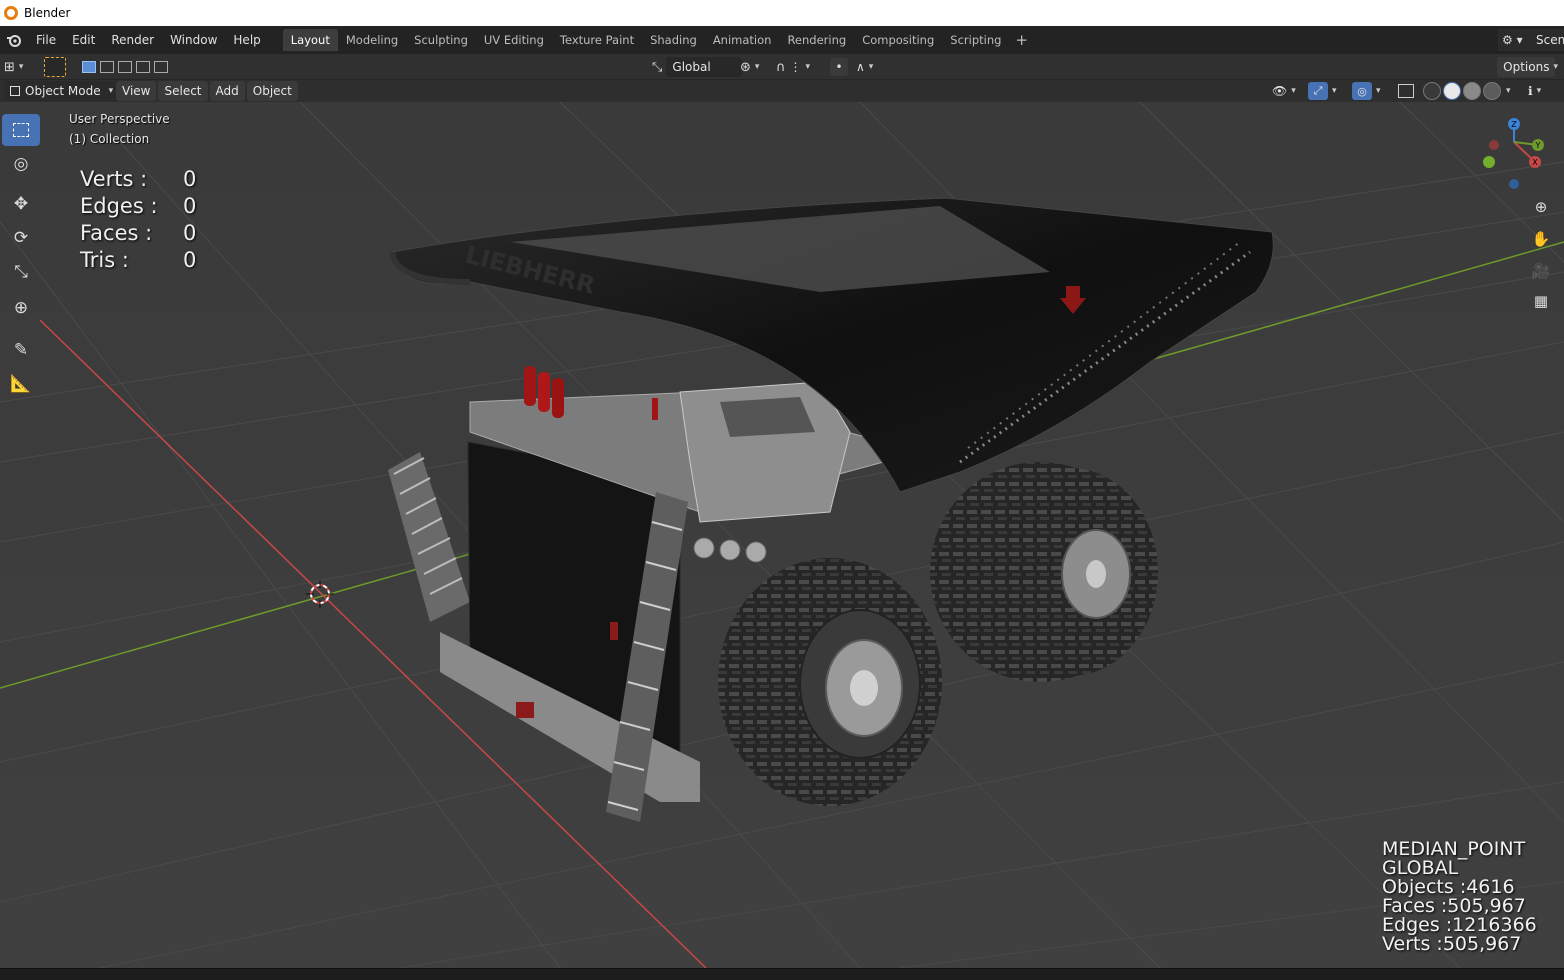 The width and height of the screenshot is (1564, 980). I want to click on tool-settings-header: ⊞ ▾ ⤡ Global ⊛ ▾ ∩ ⋮ ▾ • ∧ ▾ Options ▾, so click(782, 67).